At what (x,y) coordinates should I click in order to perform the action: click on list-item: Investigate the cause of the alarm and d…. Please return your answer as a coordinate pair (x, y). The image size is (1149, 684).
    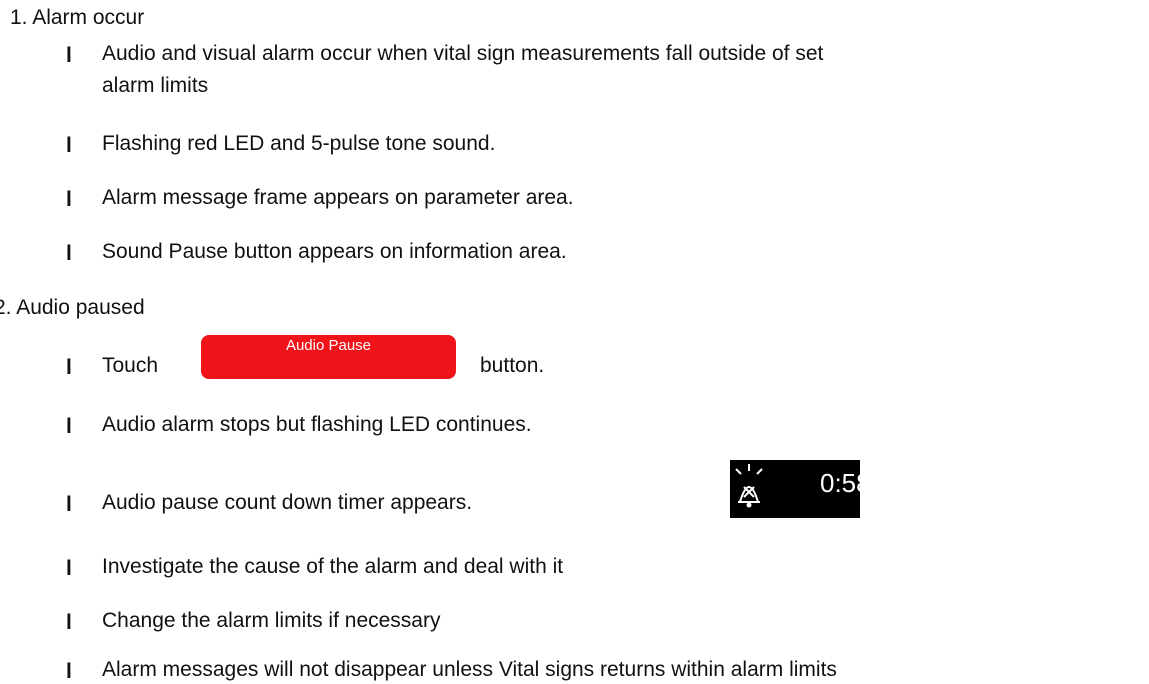
    Looking at the image, I should click on (333, 566).